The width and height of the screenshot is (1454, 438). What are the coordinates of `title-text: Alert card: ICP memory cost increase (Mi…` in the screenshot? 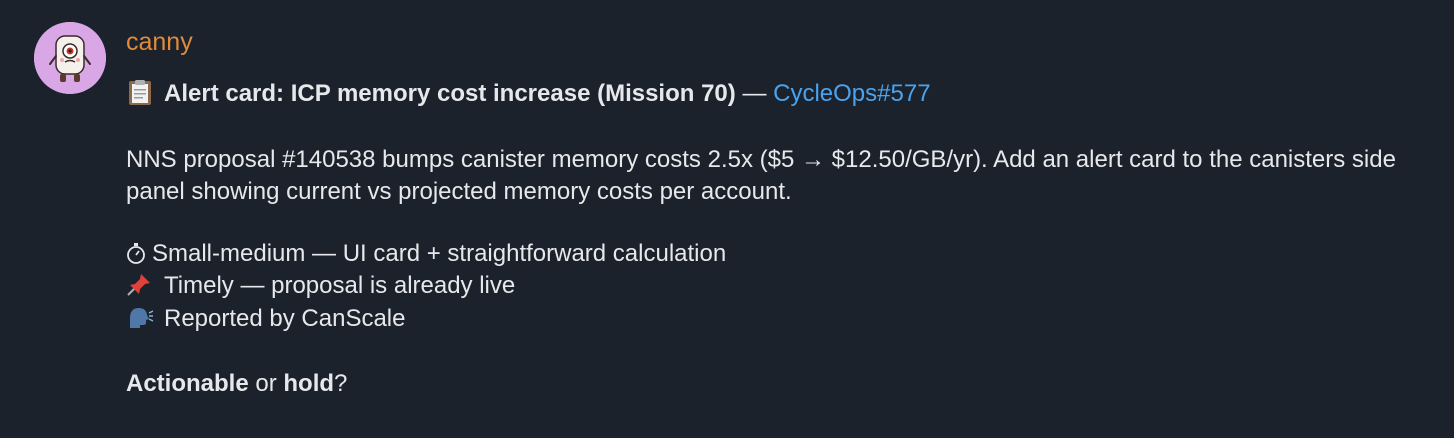 It's located at (450, 93).